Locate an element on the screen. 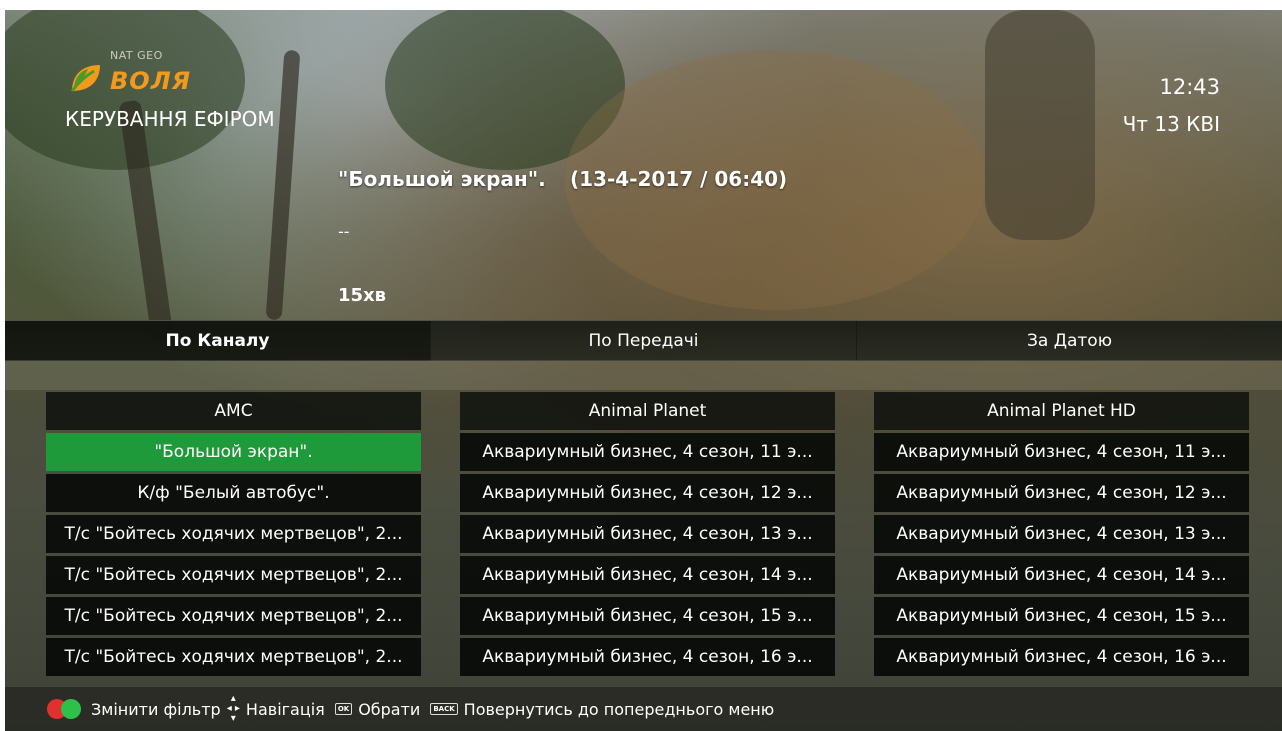  tab-by-program: По Передачі is located at coordinates (643, 341).